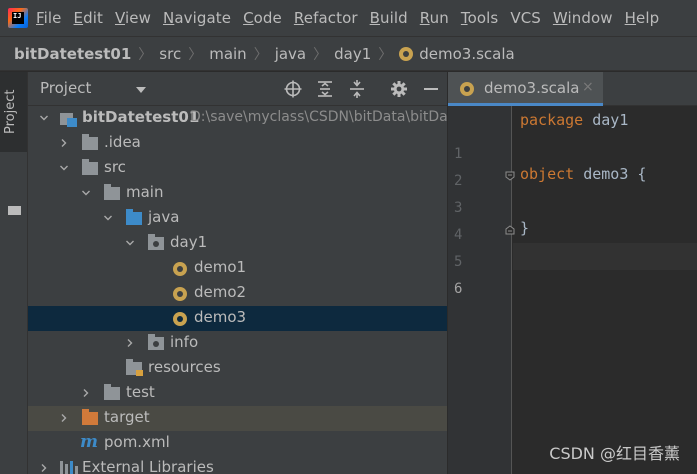  What do you see at coordinates (18, 18) in the screenshot?
I see `intellij-logo-icon: IJ` at bounding box center [18, 18].